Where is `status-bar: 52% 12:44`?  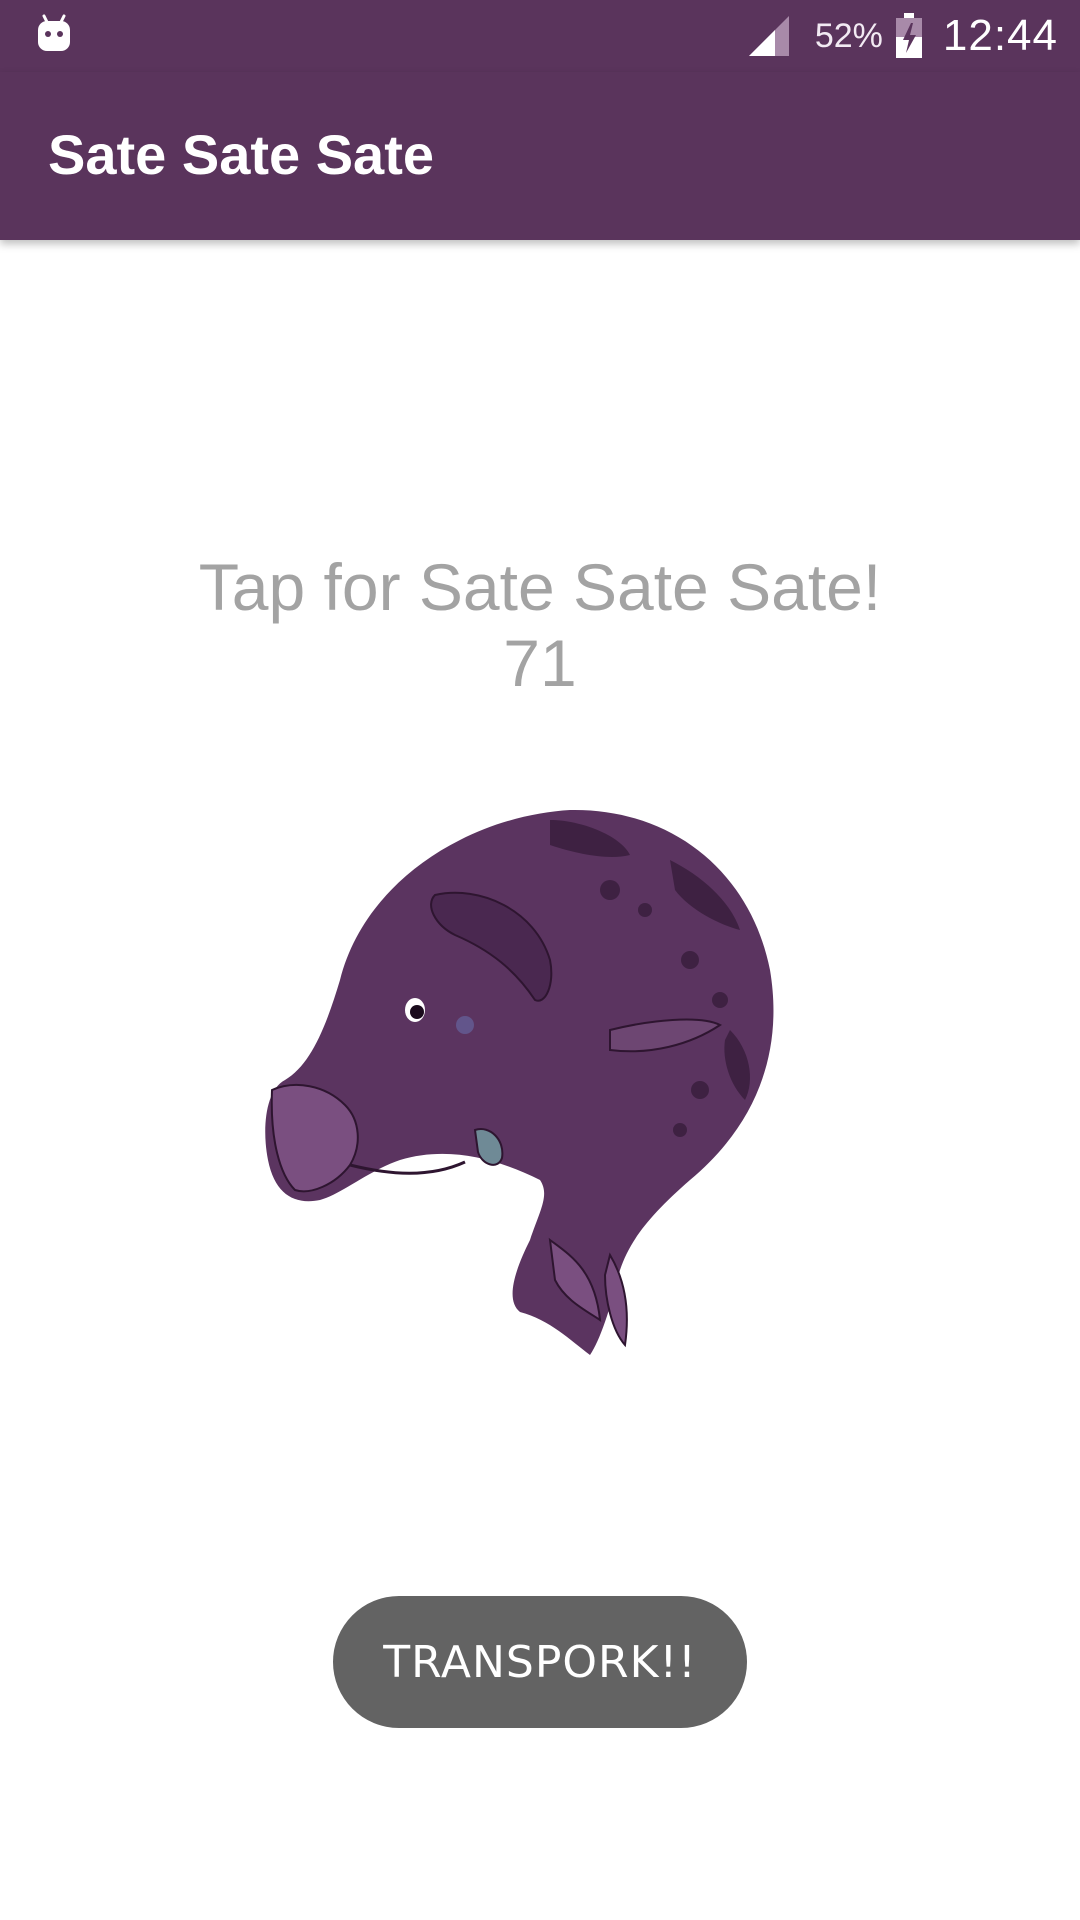 status-bar: 52% 12:44 is located at coordinates (540, 36).